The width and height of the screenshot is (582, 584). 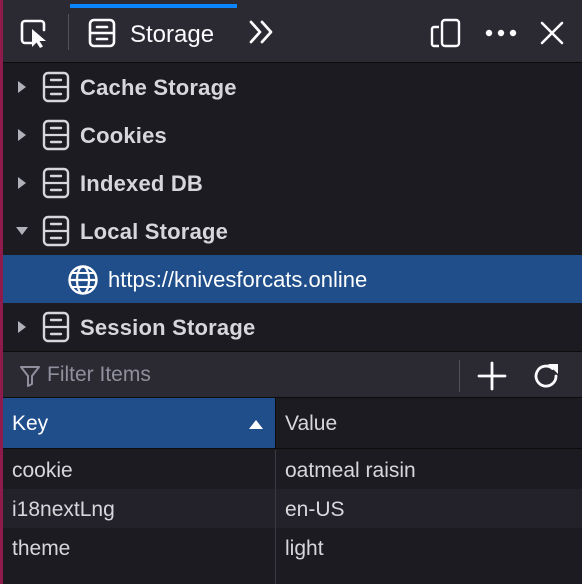 I want to click on refresh-button, so click(x=546, y=376).